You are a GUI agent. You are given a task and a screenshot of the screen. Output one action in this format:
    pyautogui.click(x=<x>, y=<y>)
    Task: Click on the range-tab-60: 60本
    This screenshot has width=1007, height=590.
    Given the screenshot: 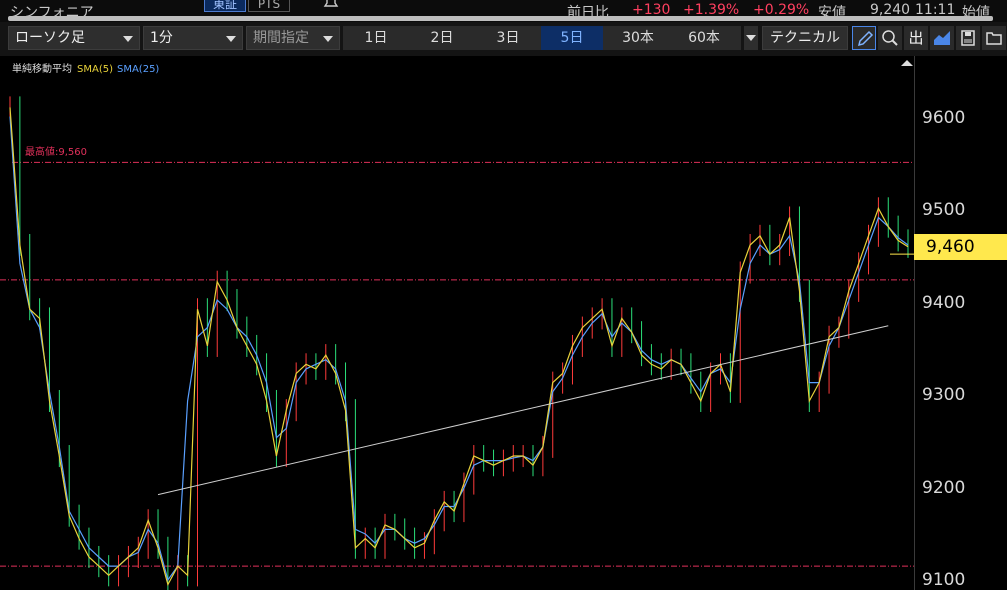 What is the action you would take?
    pyautogui.click(x=704, y=38)
    